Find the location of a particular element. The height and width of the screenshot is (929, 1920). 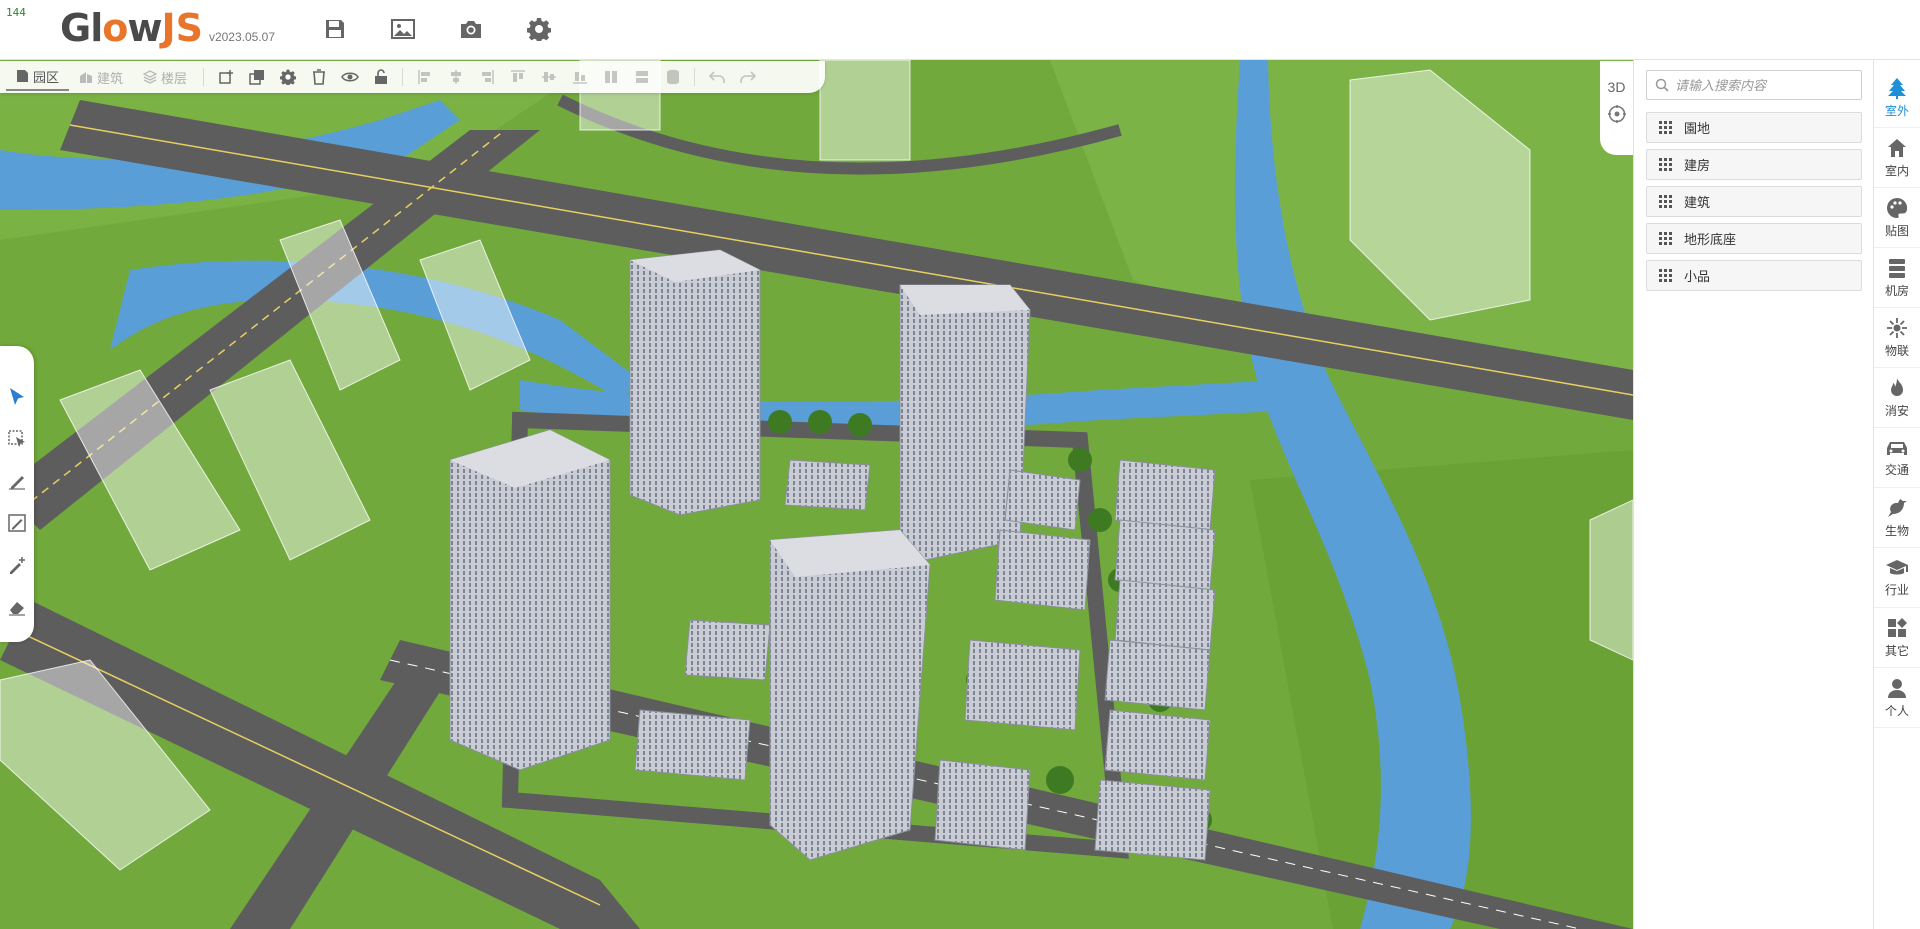

nav-texture: 贴图 is located at coordinates (1896, 218).